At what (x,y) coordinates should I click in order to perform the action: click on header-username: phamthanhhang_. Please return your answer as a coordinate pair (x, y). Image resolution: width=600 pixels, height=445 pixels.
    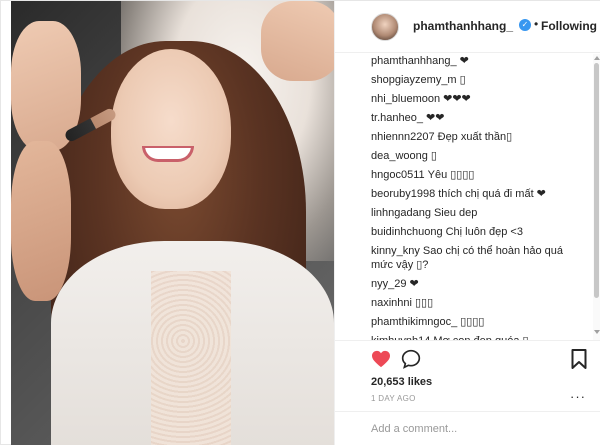
    Looking at the image, I should click on (463, 26).